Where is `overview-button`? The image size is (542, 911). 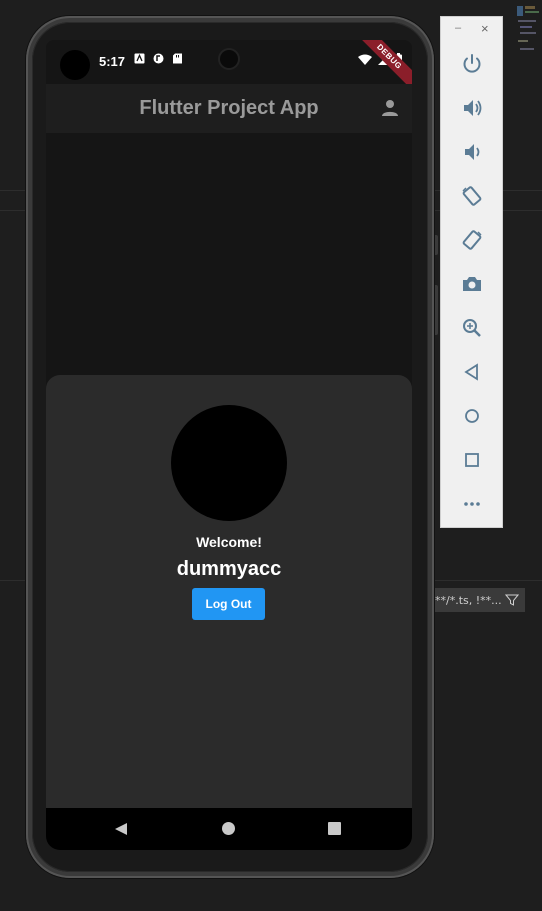 overview-button is located at coordinates (472, 460).